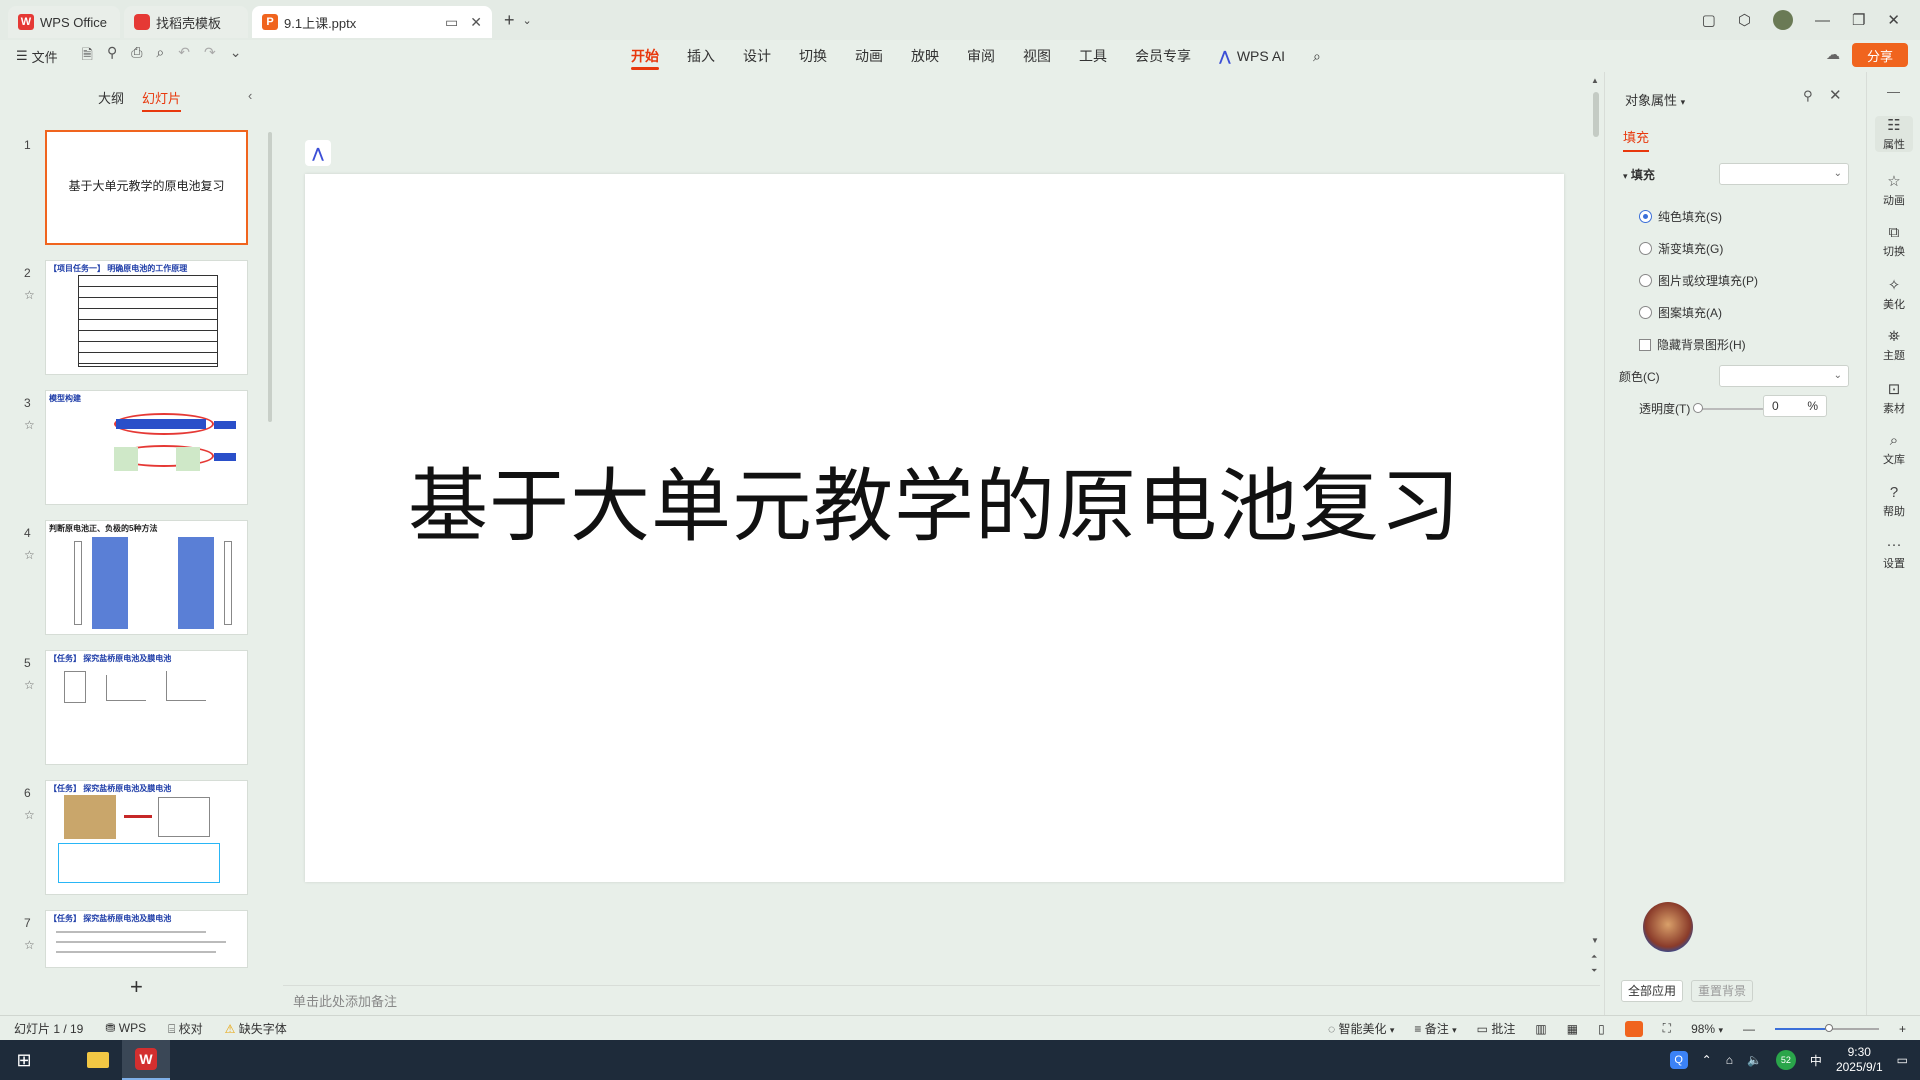 The height and width of the screenshot is (1080, 1920). I want to click on zoom-slider, so click(1826, 1027).